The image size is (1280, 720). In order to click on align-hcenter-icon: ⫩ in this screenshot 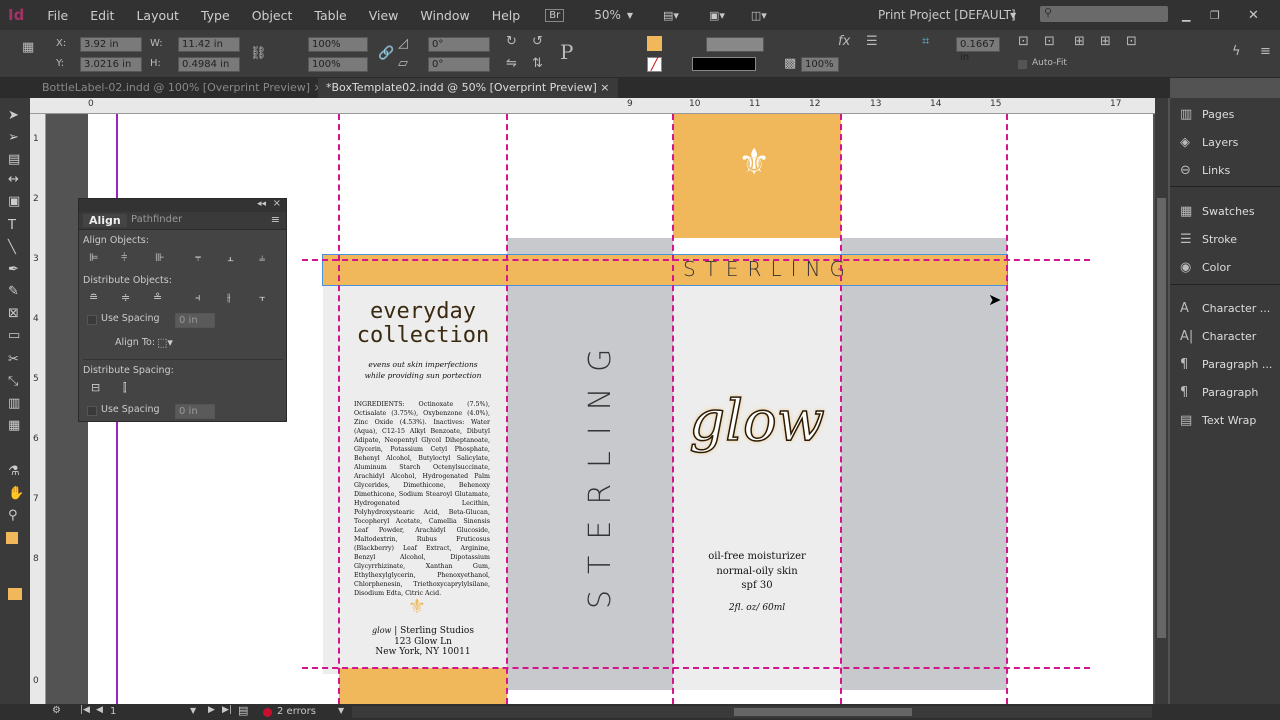, I will do `click(124, 258)`.